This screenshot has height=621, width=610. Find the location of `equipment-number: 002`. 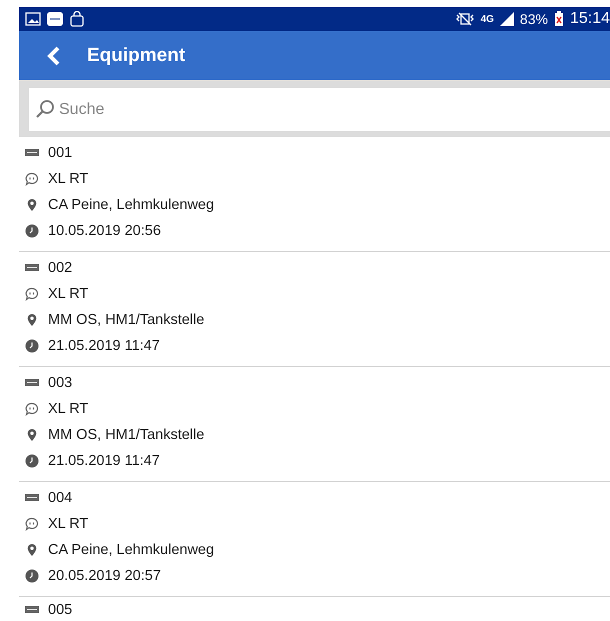

equipment-number: 002 is located at coordinates (60, 268).